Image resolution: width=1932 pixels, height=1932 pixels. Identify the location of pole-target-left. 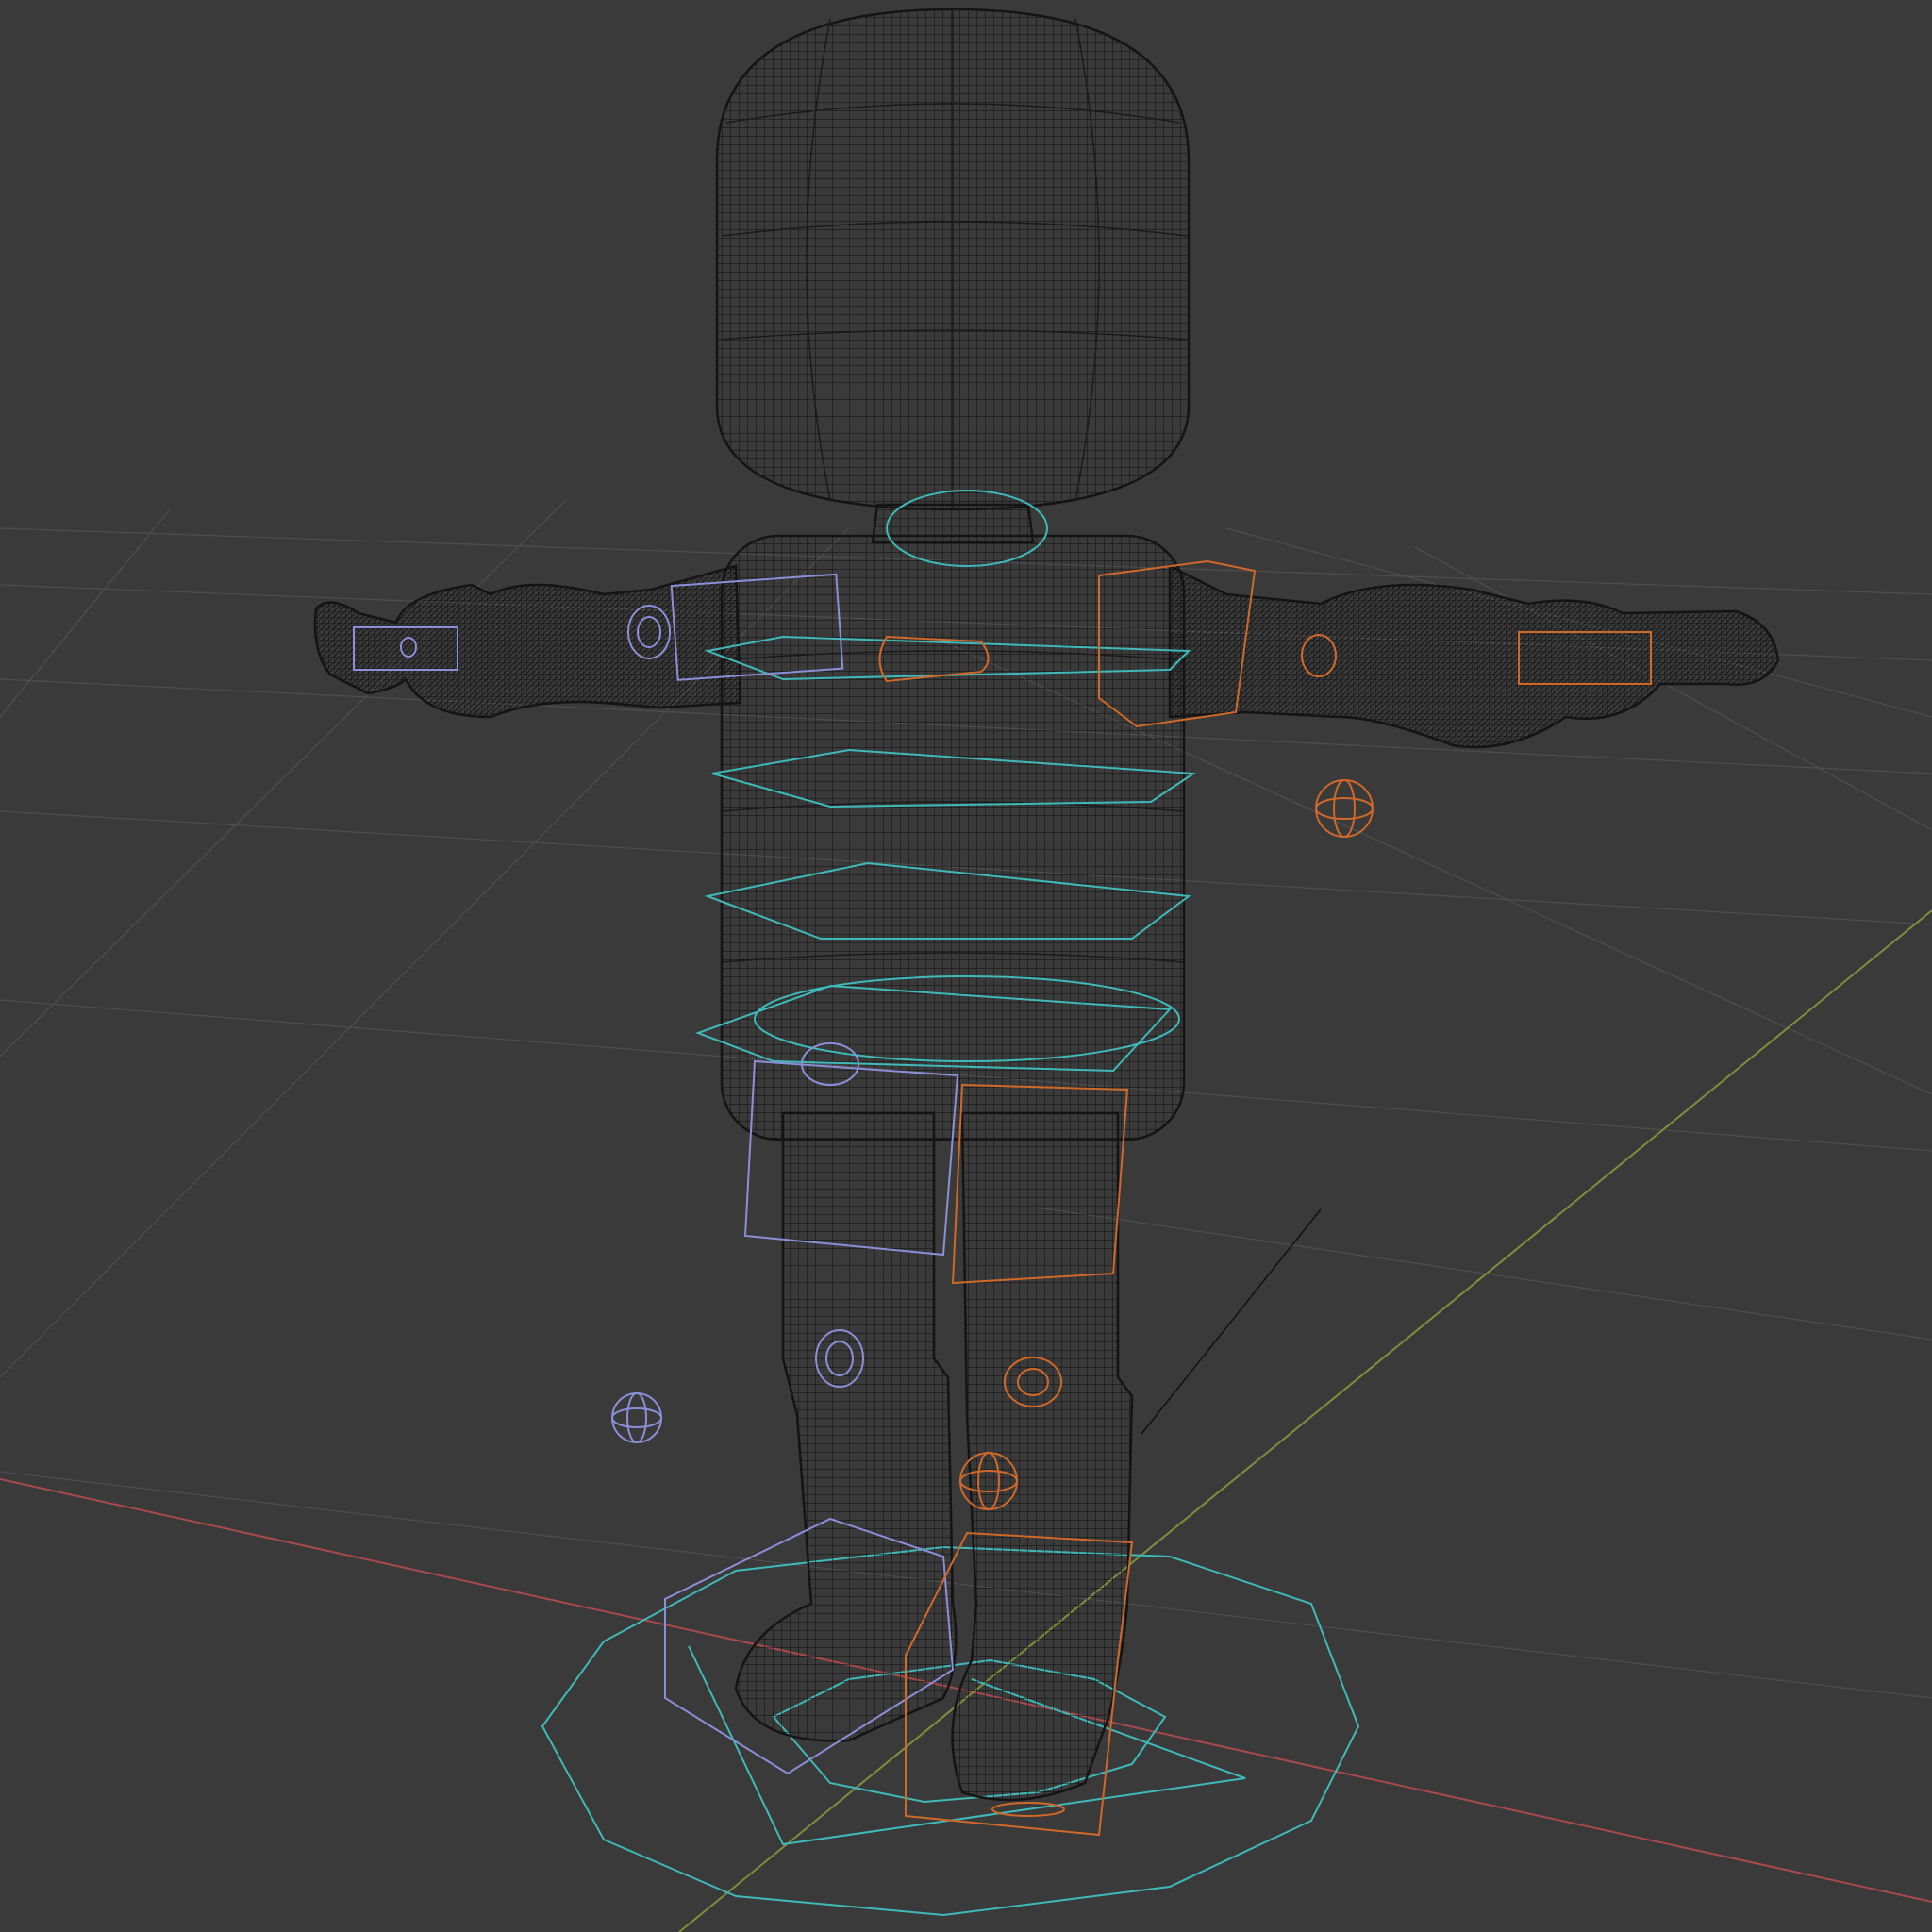
(637, 1417).